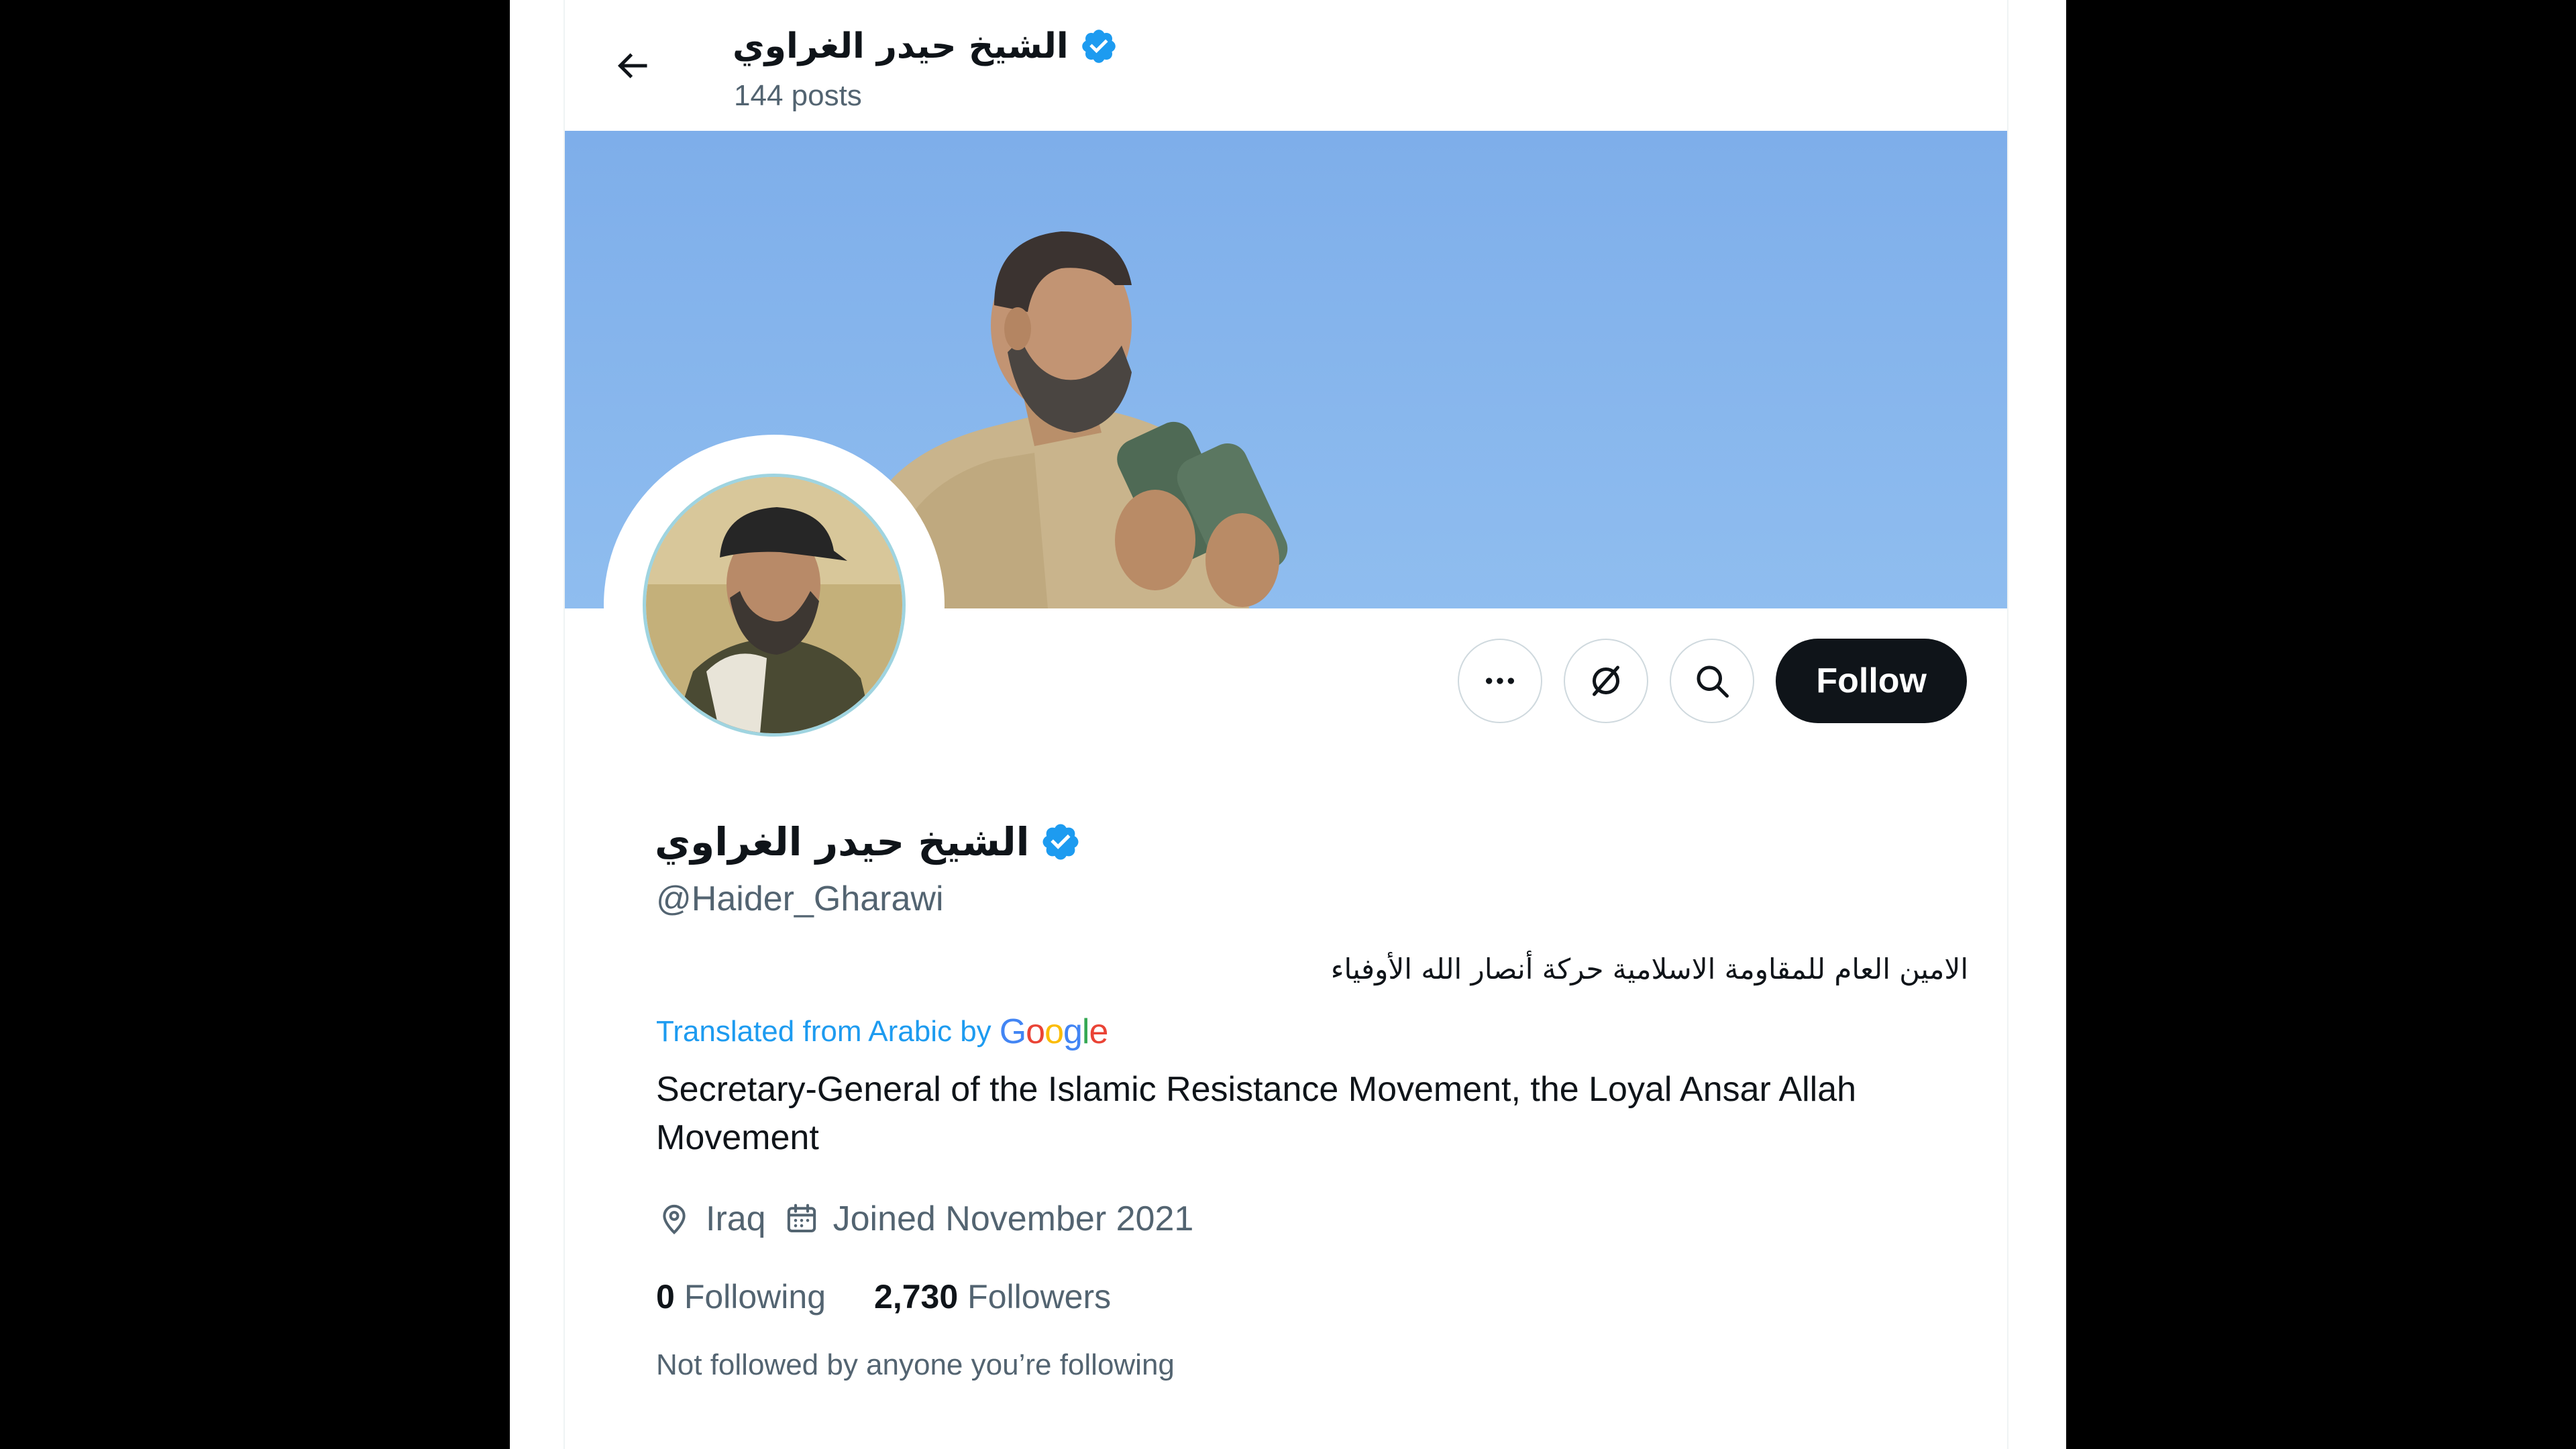 Image resolution: width=2576 pixels, height=1449 pixels. I want to click on back-button, so click(632, 66).